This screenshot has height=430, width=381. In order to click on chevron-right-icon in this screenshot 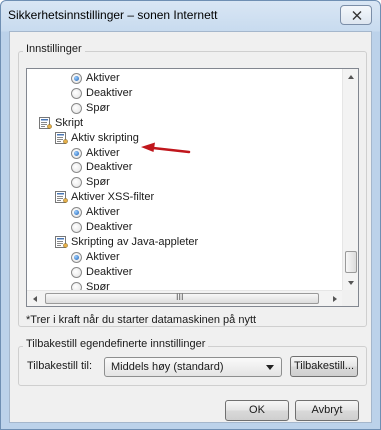, I will do `click(335, 299)`.